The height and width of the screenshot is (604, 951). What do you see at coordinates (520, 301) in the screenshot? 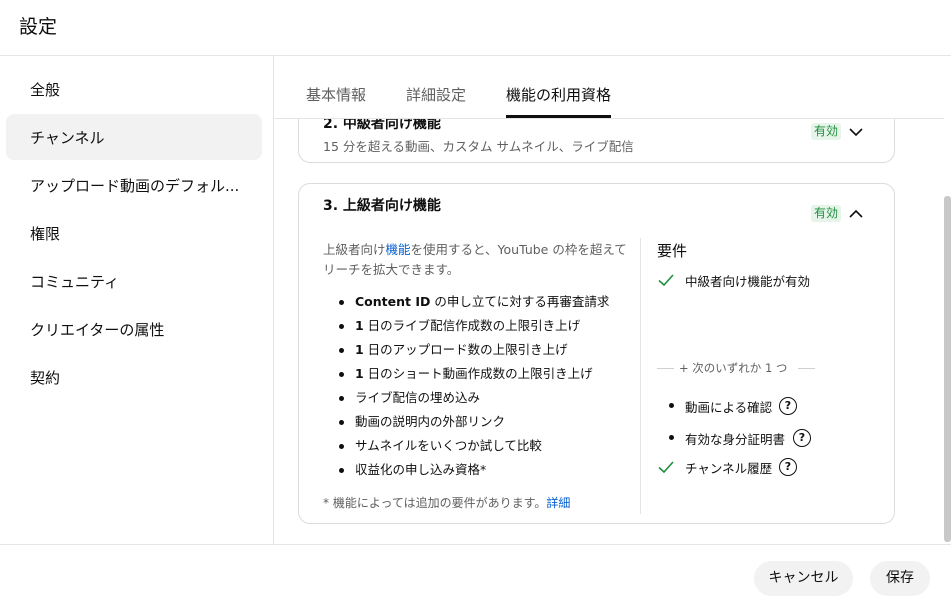
I see `feature-text: の申し立てに対する再審査請求` at bounding box center [520, 301].